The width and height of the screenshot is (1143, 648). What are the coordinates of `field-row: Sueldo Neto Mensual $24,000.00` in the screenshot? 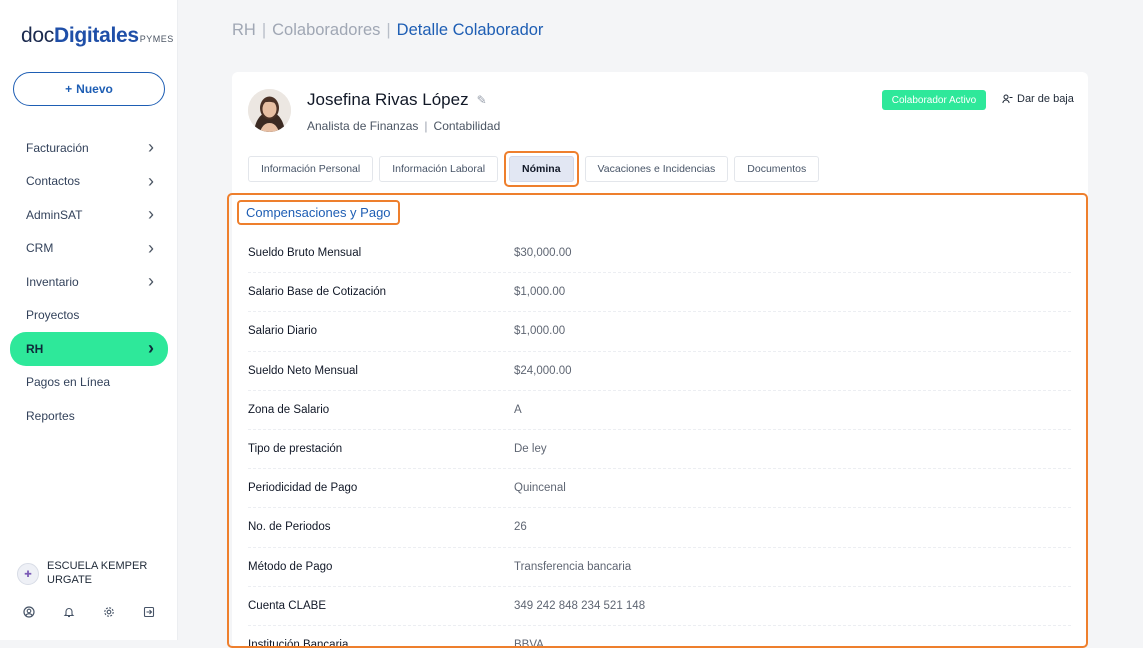 It's located at (659, 371).